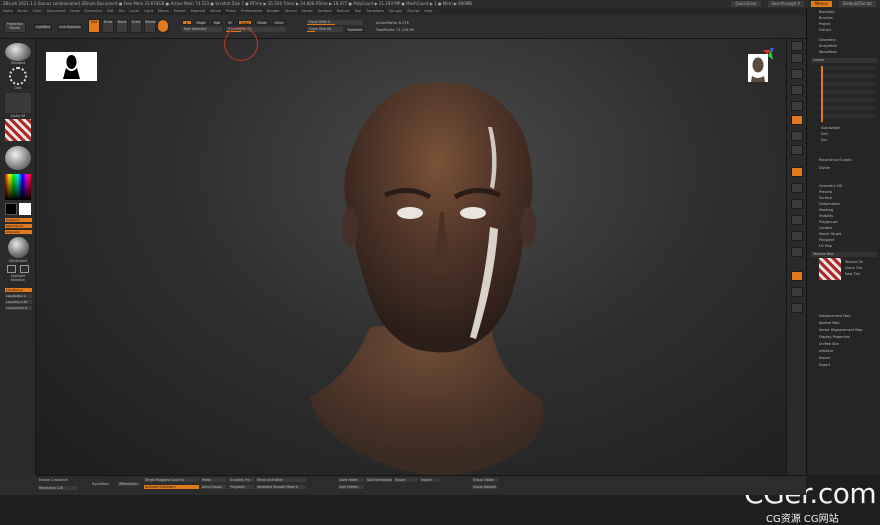 The image size is (880, 525). What do you see at coordinates (351, 487) in the screenshot?
I see `split-hidden-button: Split Hidden` at bounding box center [351, 487].